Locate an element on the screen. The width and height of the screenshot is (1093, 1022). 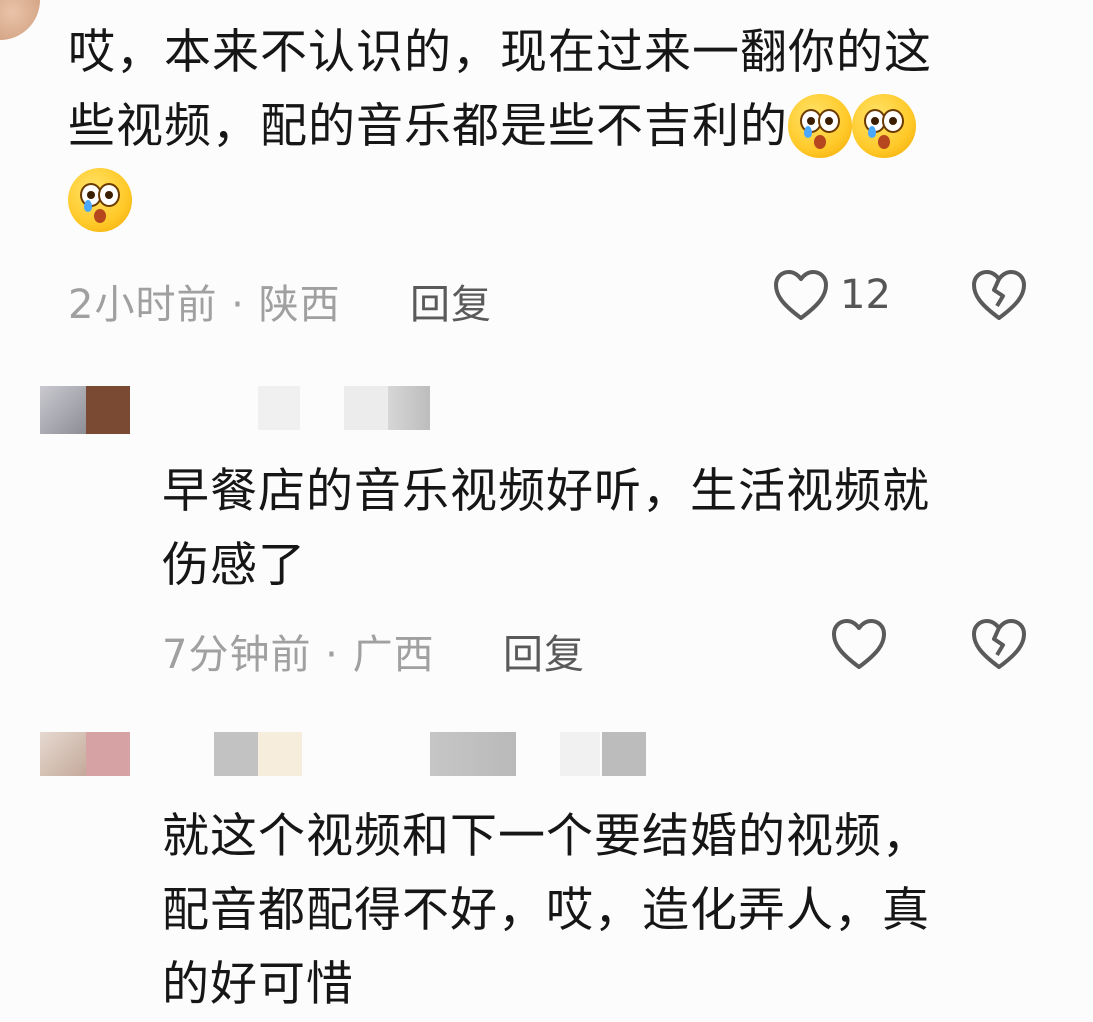
location: 广西 is located at coordinates (393, 655).